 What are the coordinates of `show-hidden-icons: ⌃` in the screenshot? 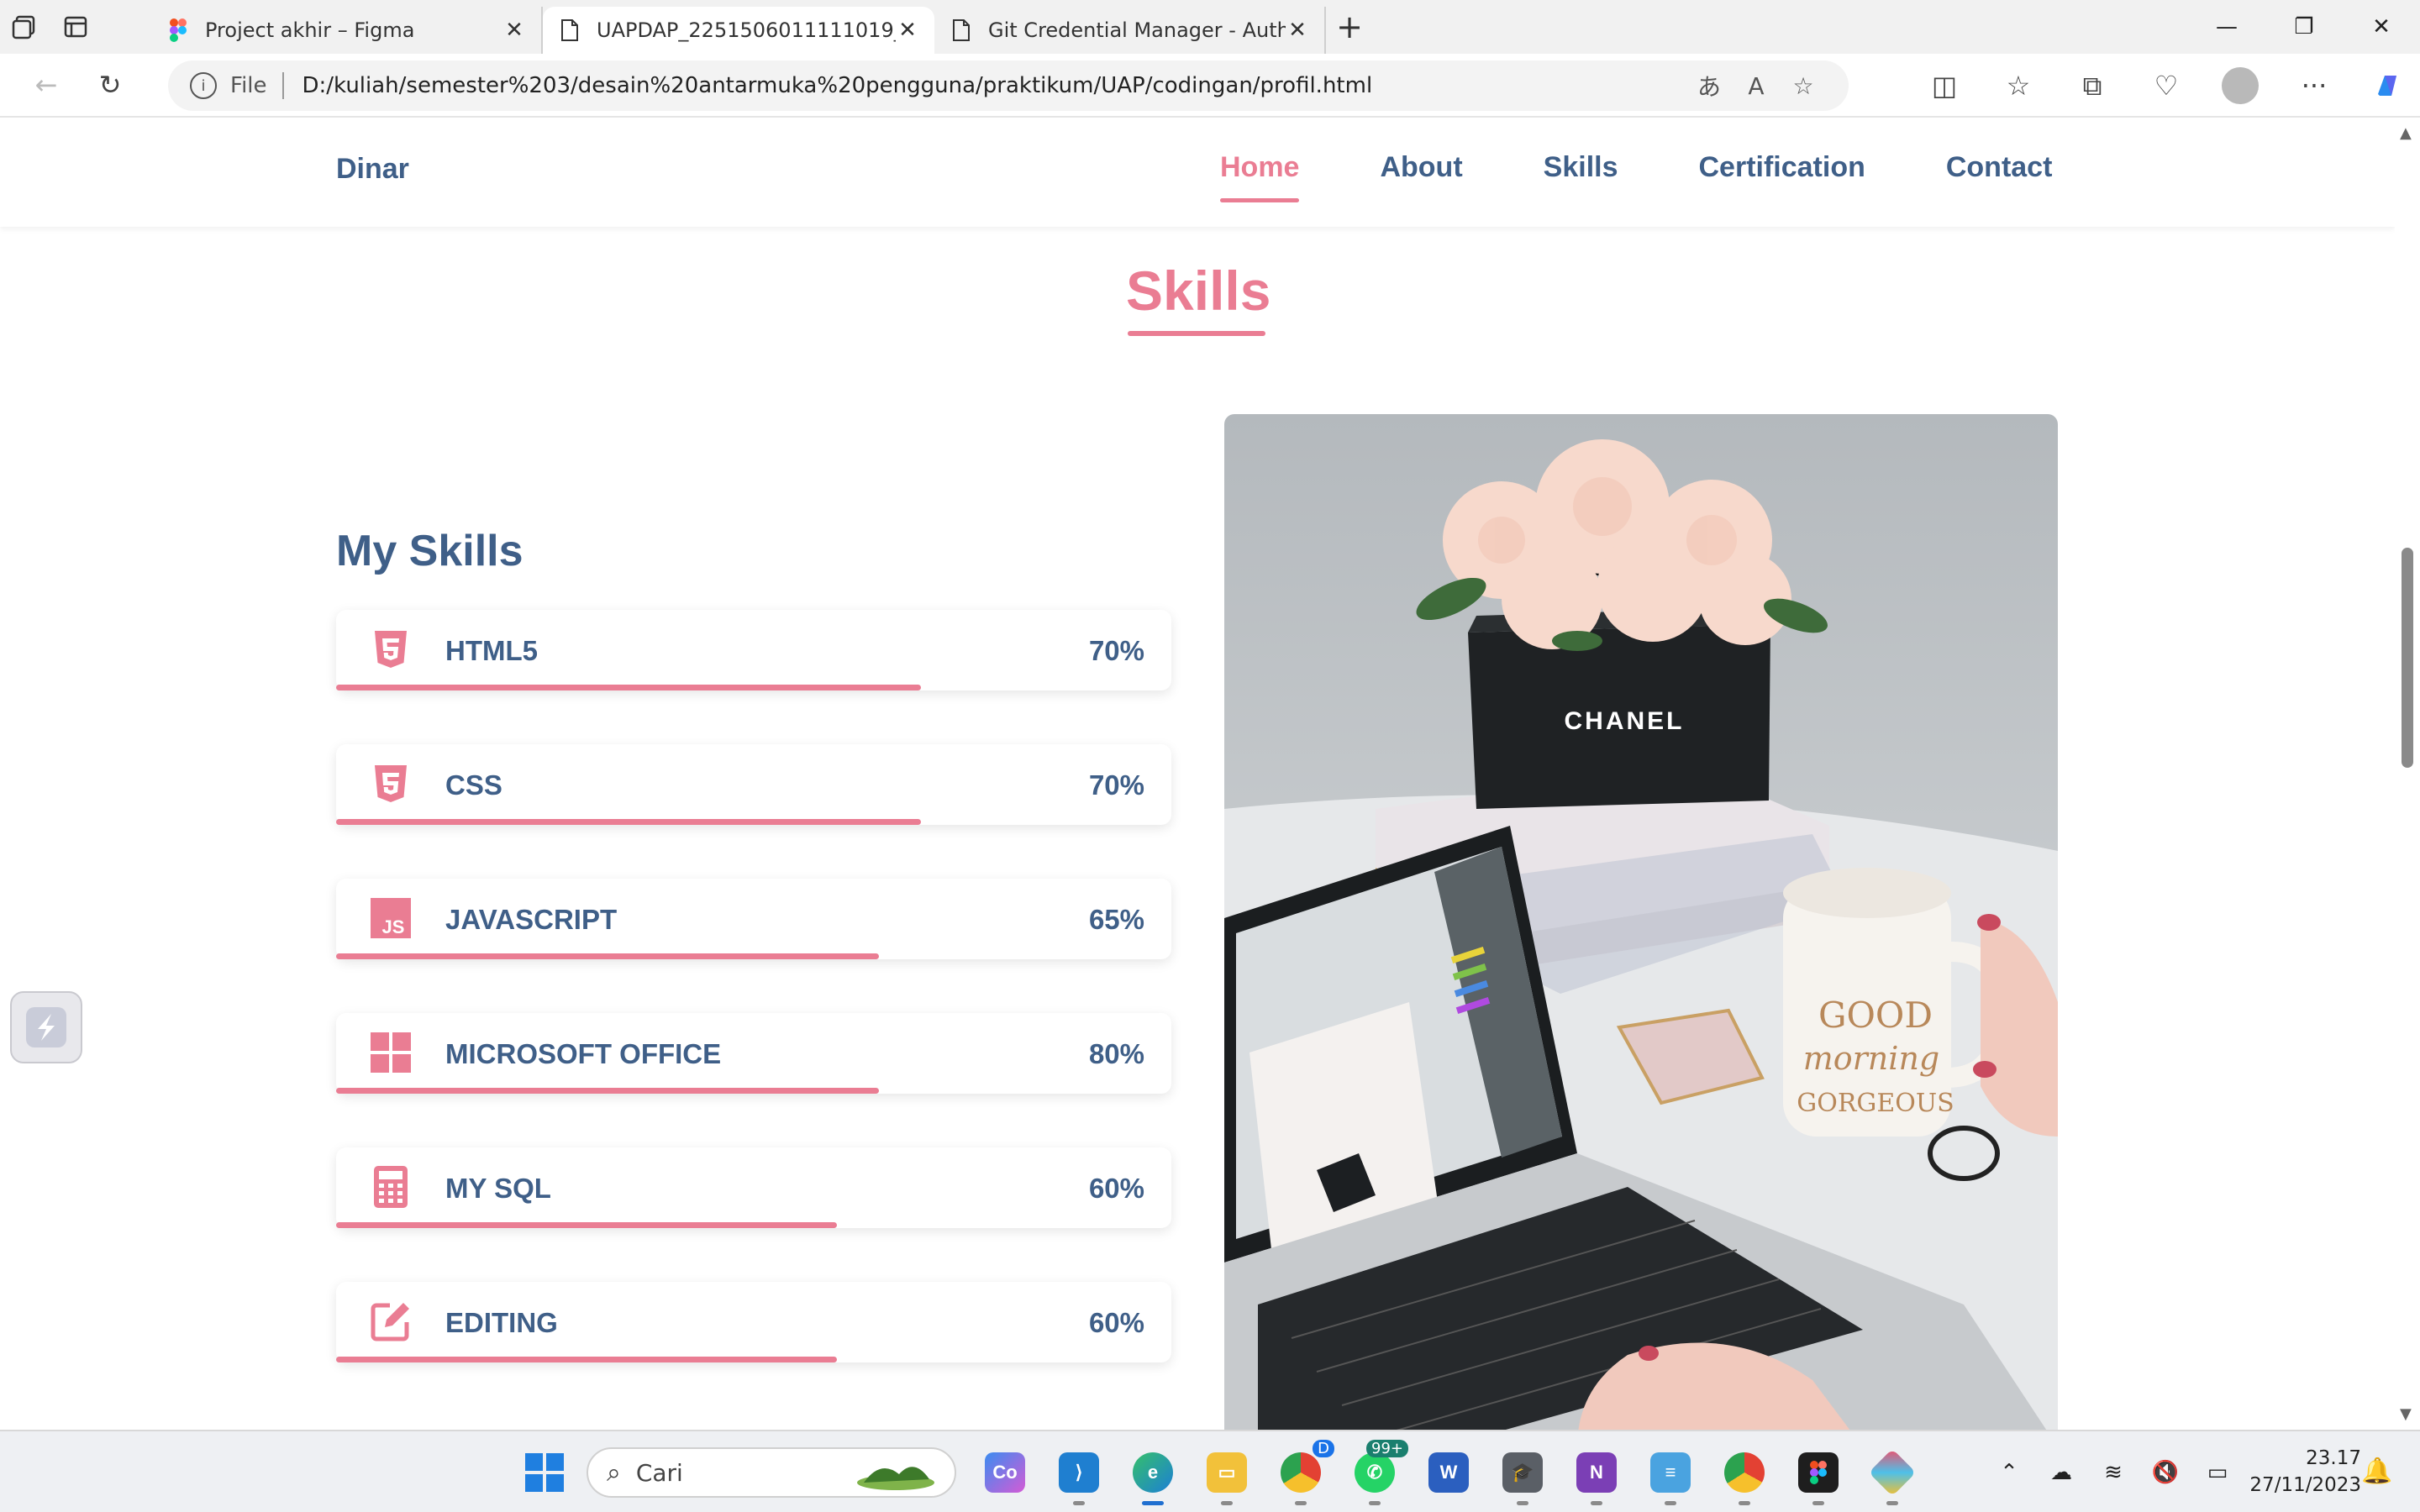 It's located at (2009, 1472).